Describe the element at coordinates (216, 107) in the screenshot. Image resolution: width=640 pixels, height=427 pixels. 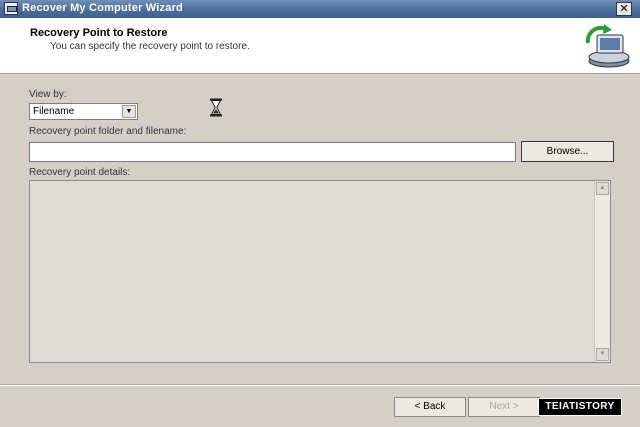
I see `hourglass-icon` at that location.